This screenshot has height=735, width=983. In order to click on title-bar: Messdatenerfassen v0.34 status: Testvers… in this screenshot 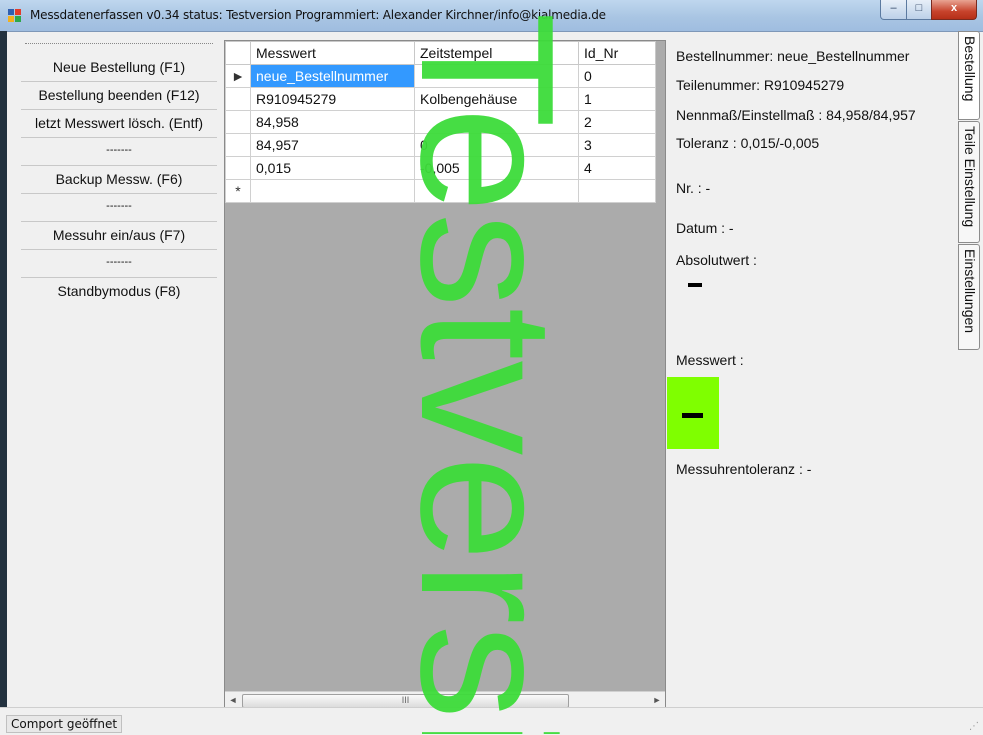, I will do `click(491, 16)`.